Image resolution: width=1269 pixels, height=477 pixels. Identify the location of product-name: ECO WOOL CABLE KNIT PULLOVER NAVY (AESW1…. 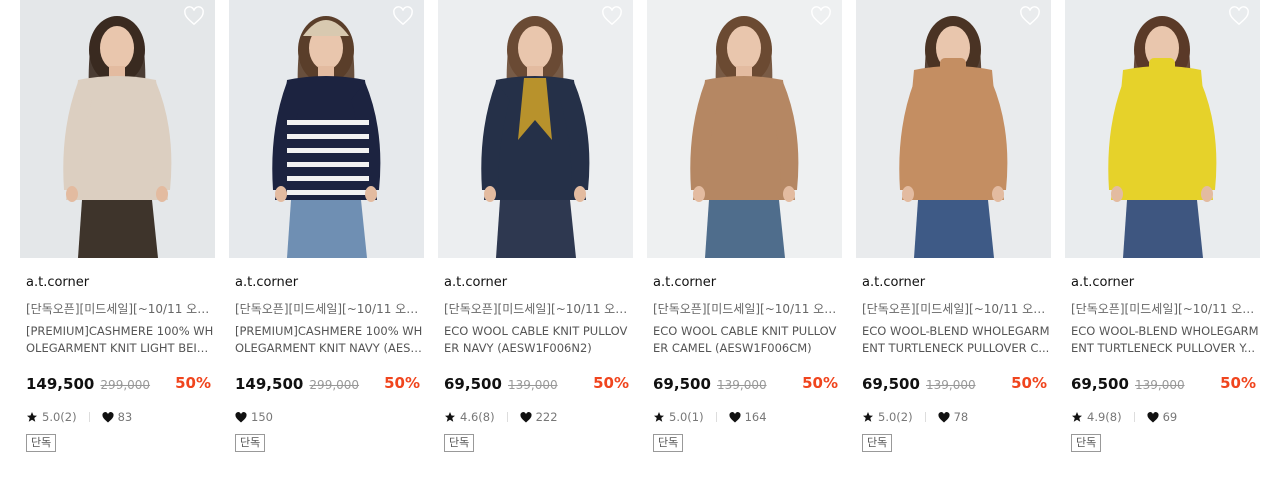
(538, 340).